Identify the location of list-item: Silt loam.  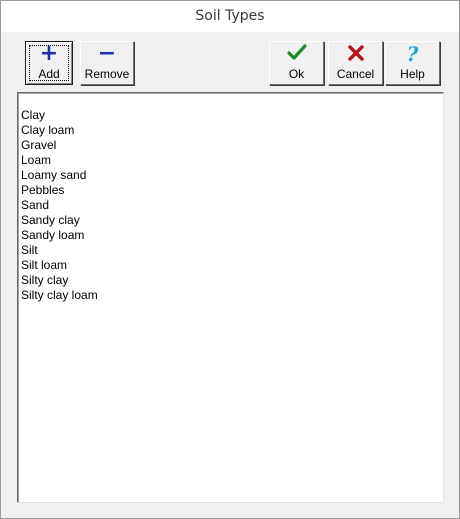
(59, 265).